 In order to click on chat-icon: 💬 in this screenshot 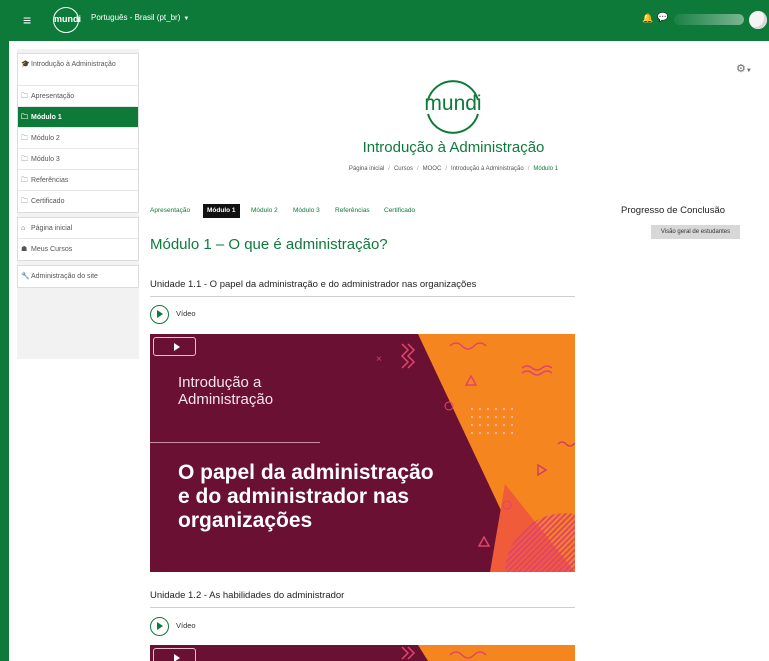, I will do `click(662, 17)`.